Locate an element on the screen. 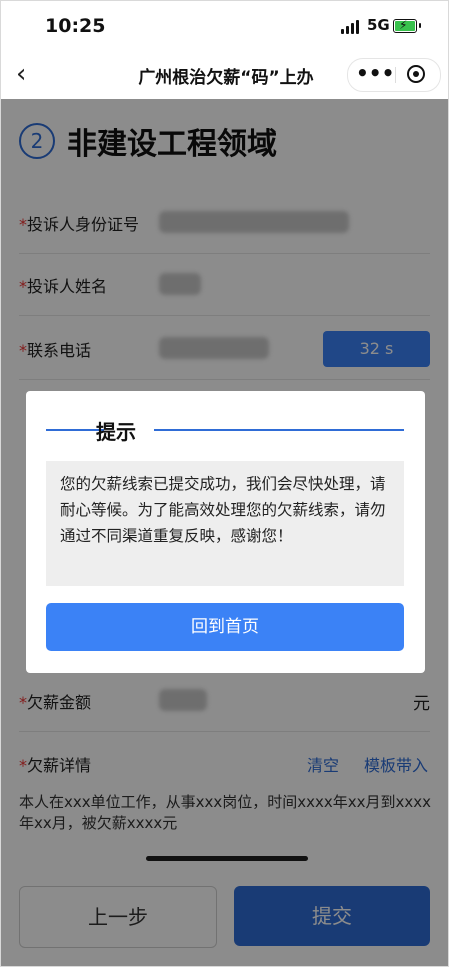 This screenshot has height=967, width=449. signal-icon is located at coordinates (350, 27).